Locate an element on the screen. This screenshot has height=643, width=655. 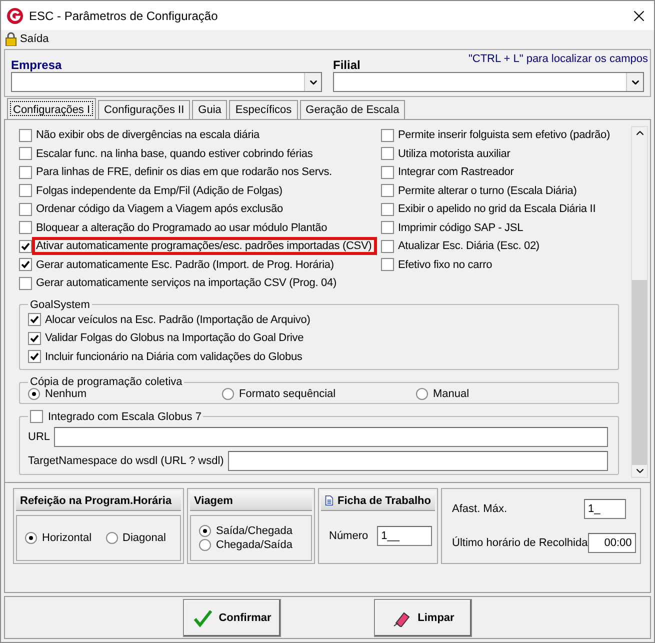
checkbox-label: Permite inserir folguista sem efetivo (padrão) is located at coordinates (504, 136).